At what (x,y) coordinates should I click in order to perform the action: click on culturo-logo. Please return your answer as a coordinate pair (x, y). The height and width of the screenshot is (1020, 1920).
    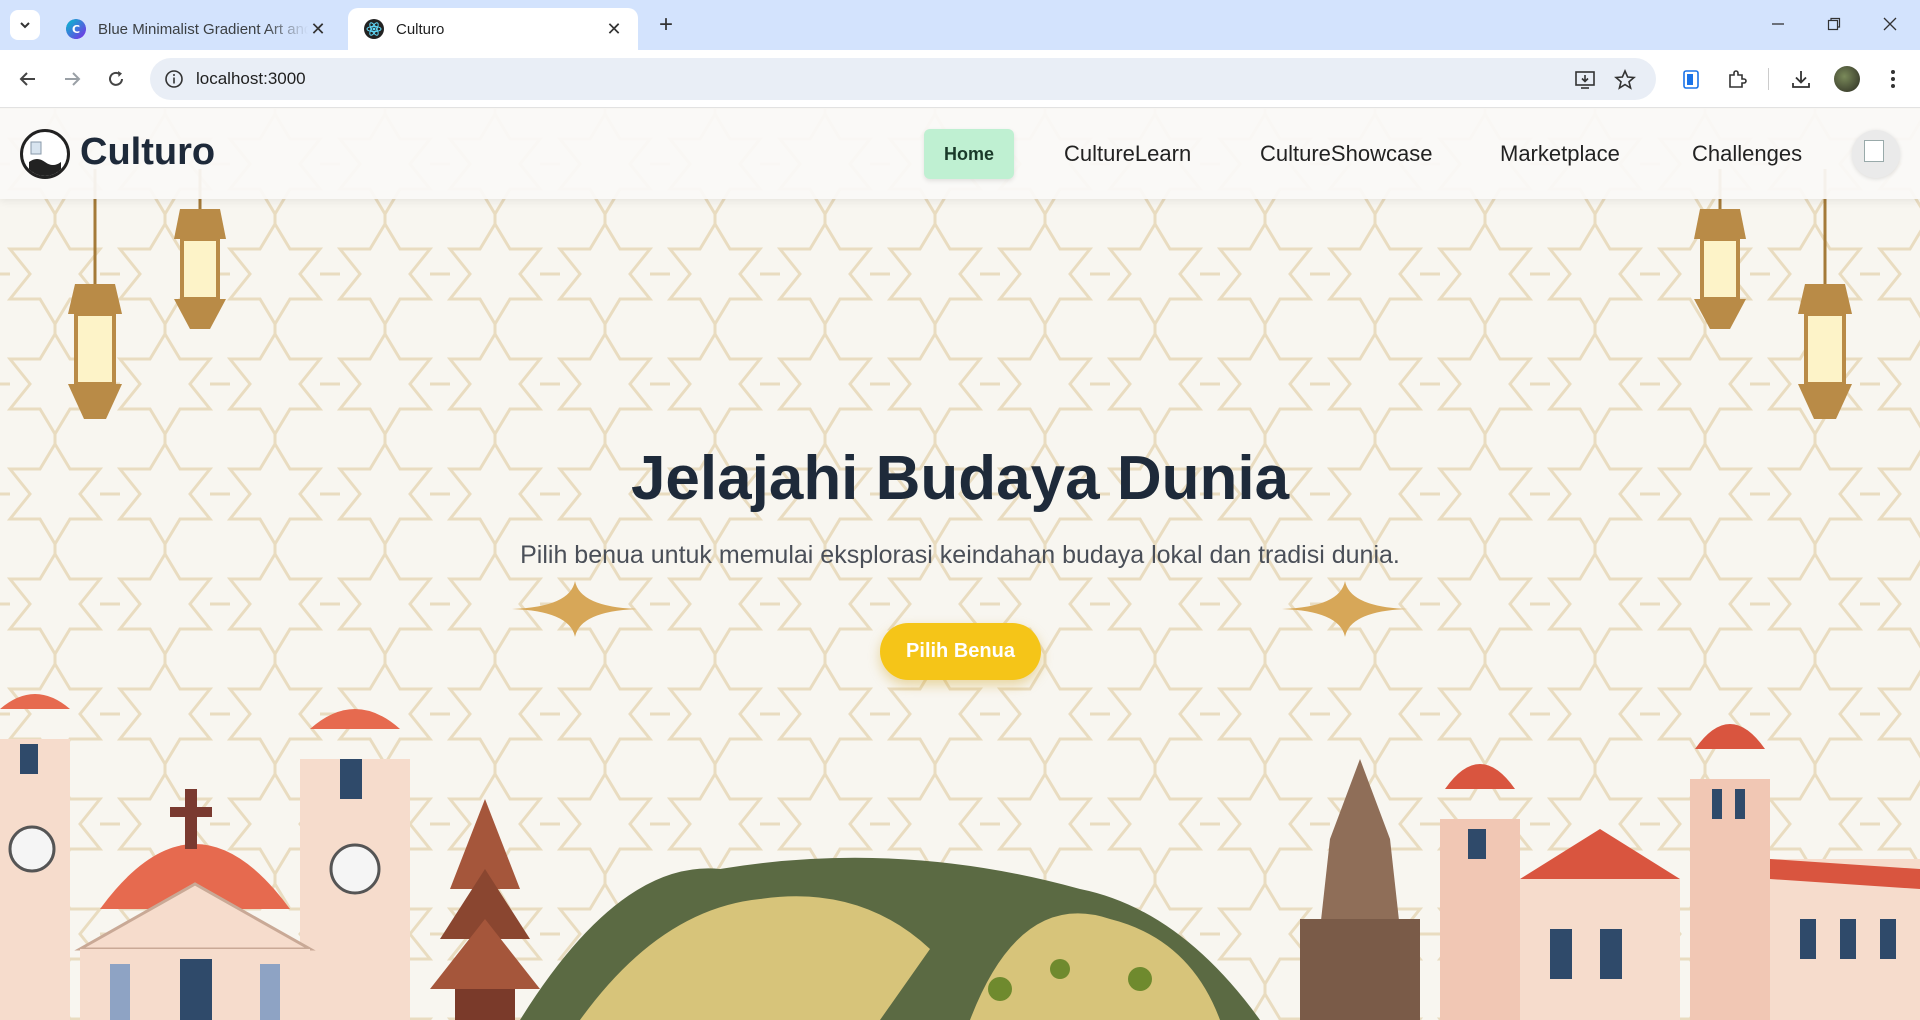
    Looking at the image, I should click on (45, 154).